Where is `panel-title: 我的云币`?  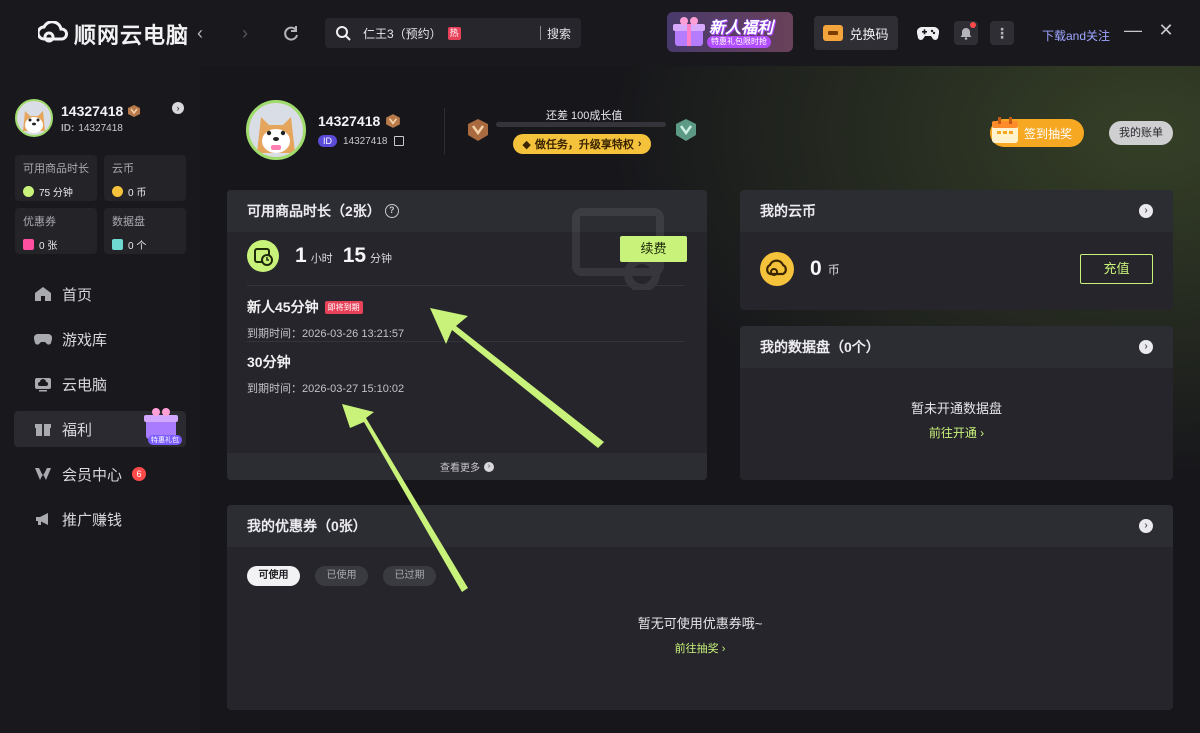 panel-title: 我的云币 is located at coordinates (788, 211).